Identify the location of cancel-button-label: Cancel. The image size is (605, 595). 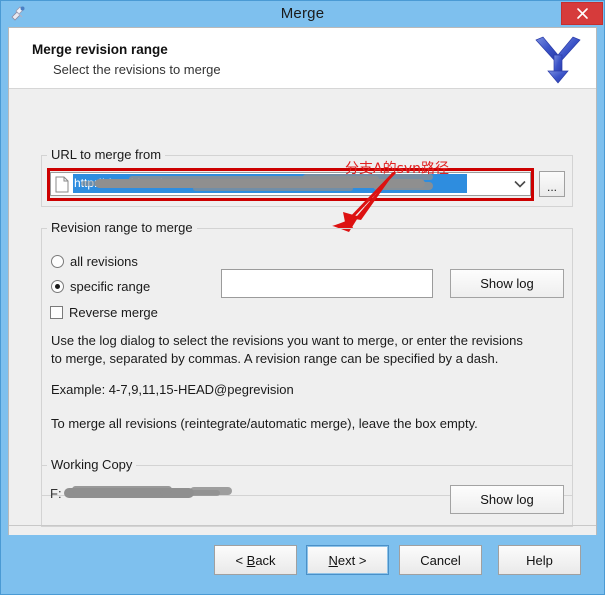
(440, 560).